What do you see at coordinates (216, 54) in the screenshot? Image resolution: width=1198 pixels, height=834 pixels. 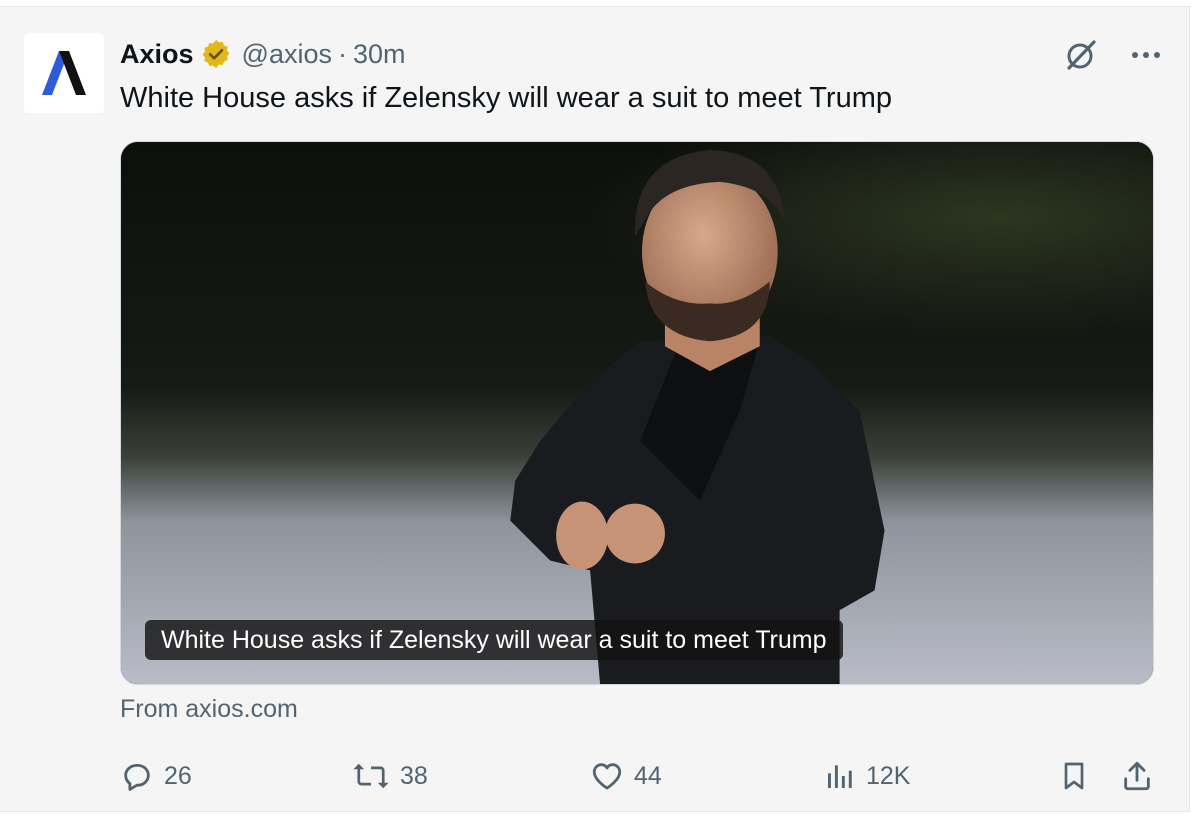 I see `verified-badge-icon` at bounding box center [216, 54].